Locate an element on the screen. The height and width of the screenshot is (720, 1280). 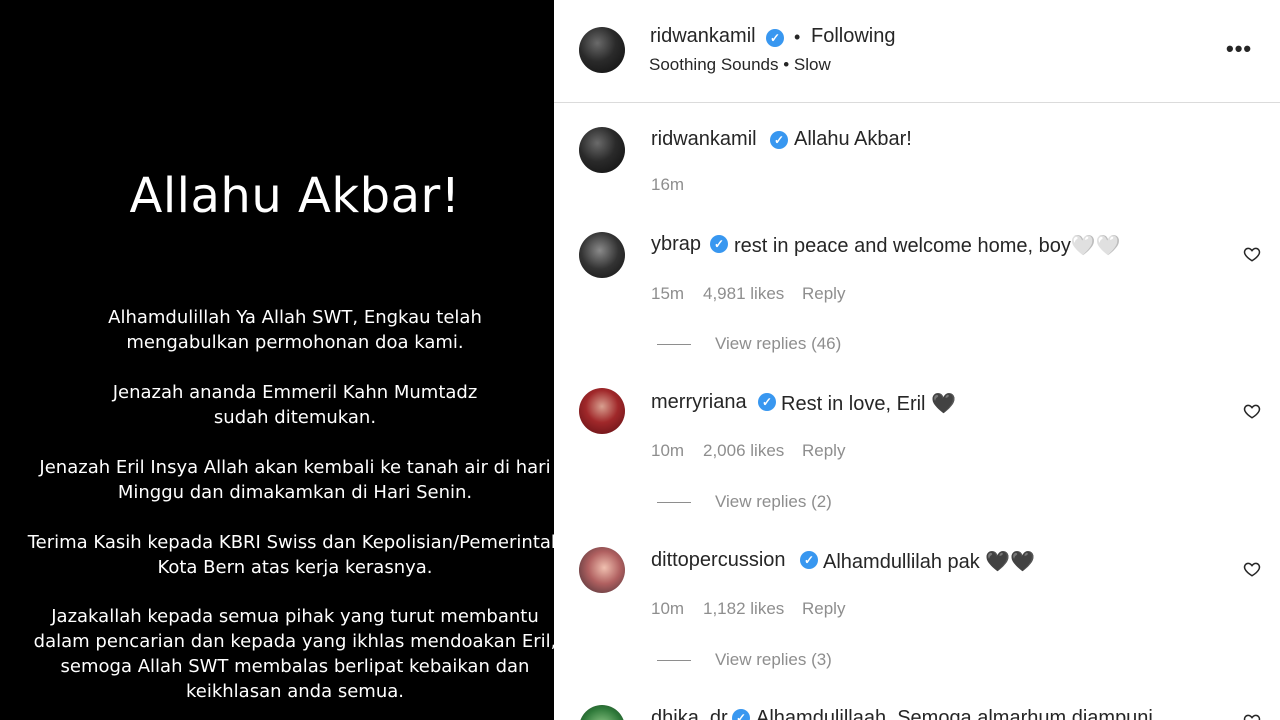
following-button: Following is located at coordinates (853, 36).